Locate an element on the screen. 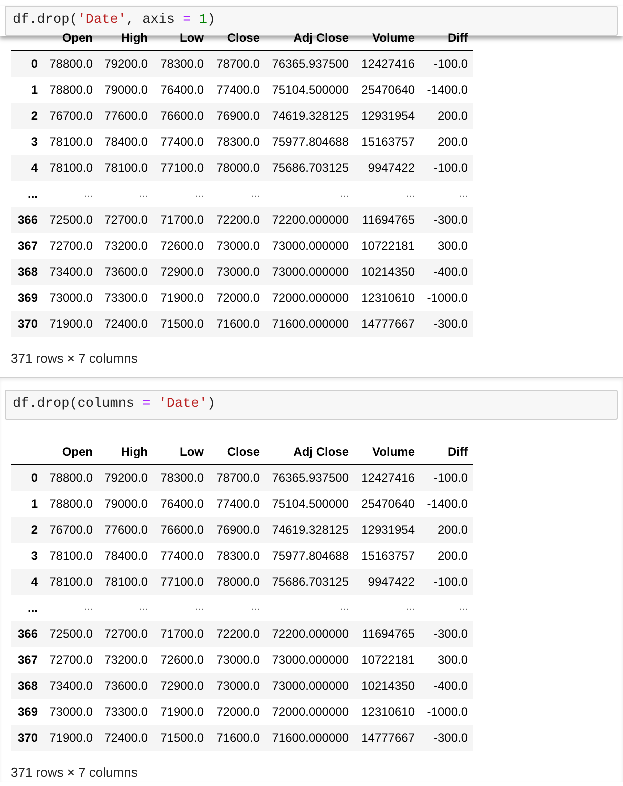 This screenshot has width=623, height=786. row-index: 369 is located at coordinates (27, 298).